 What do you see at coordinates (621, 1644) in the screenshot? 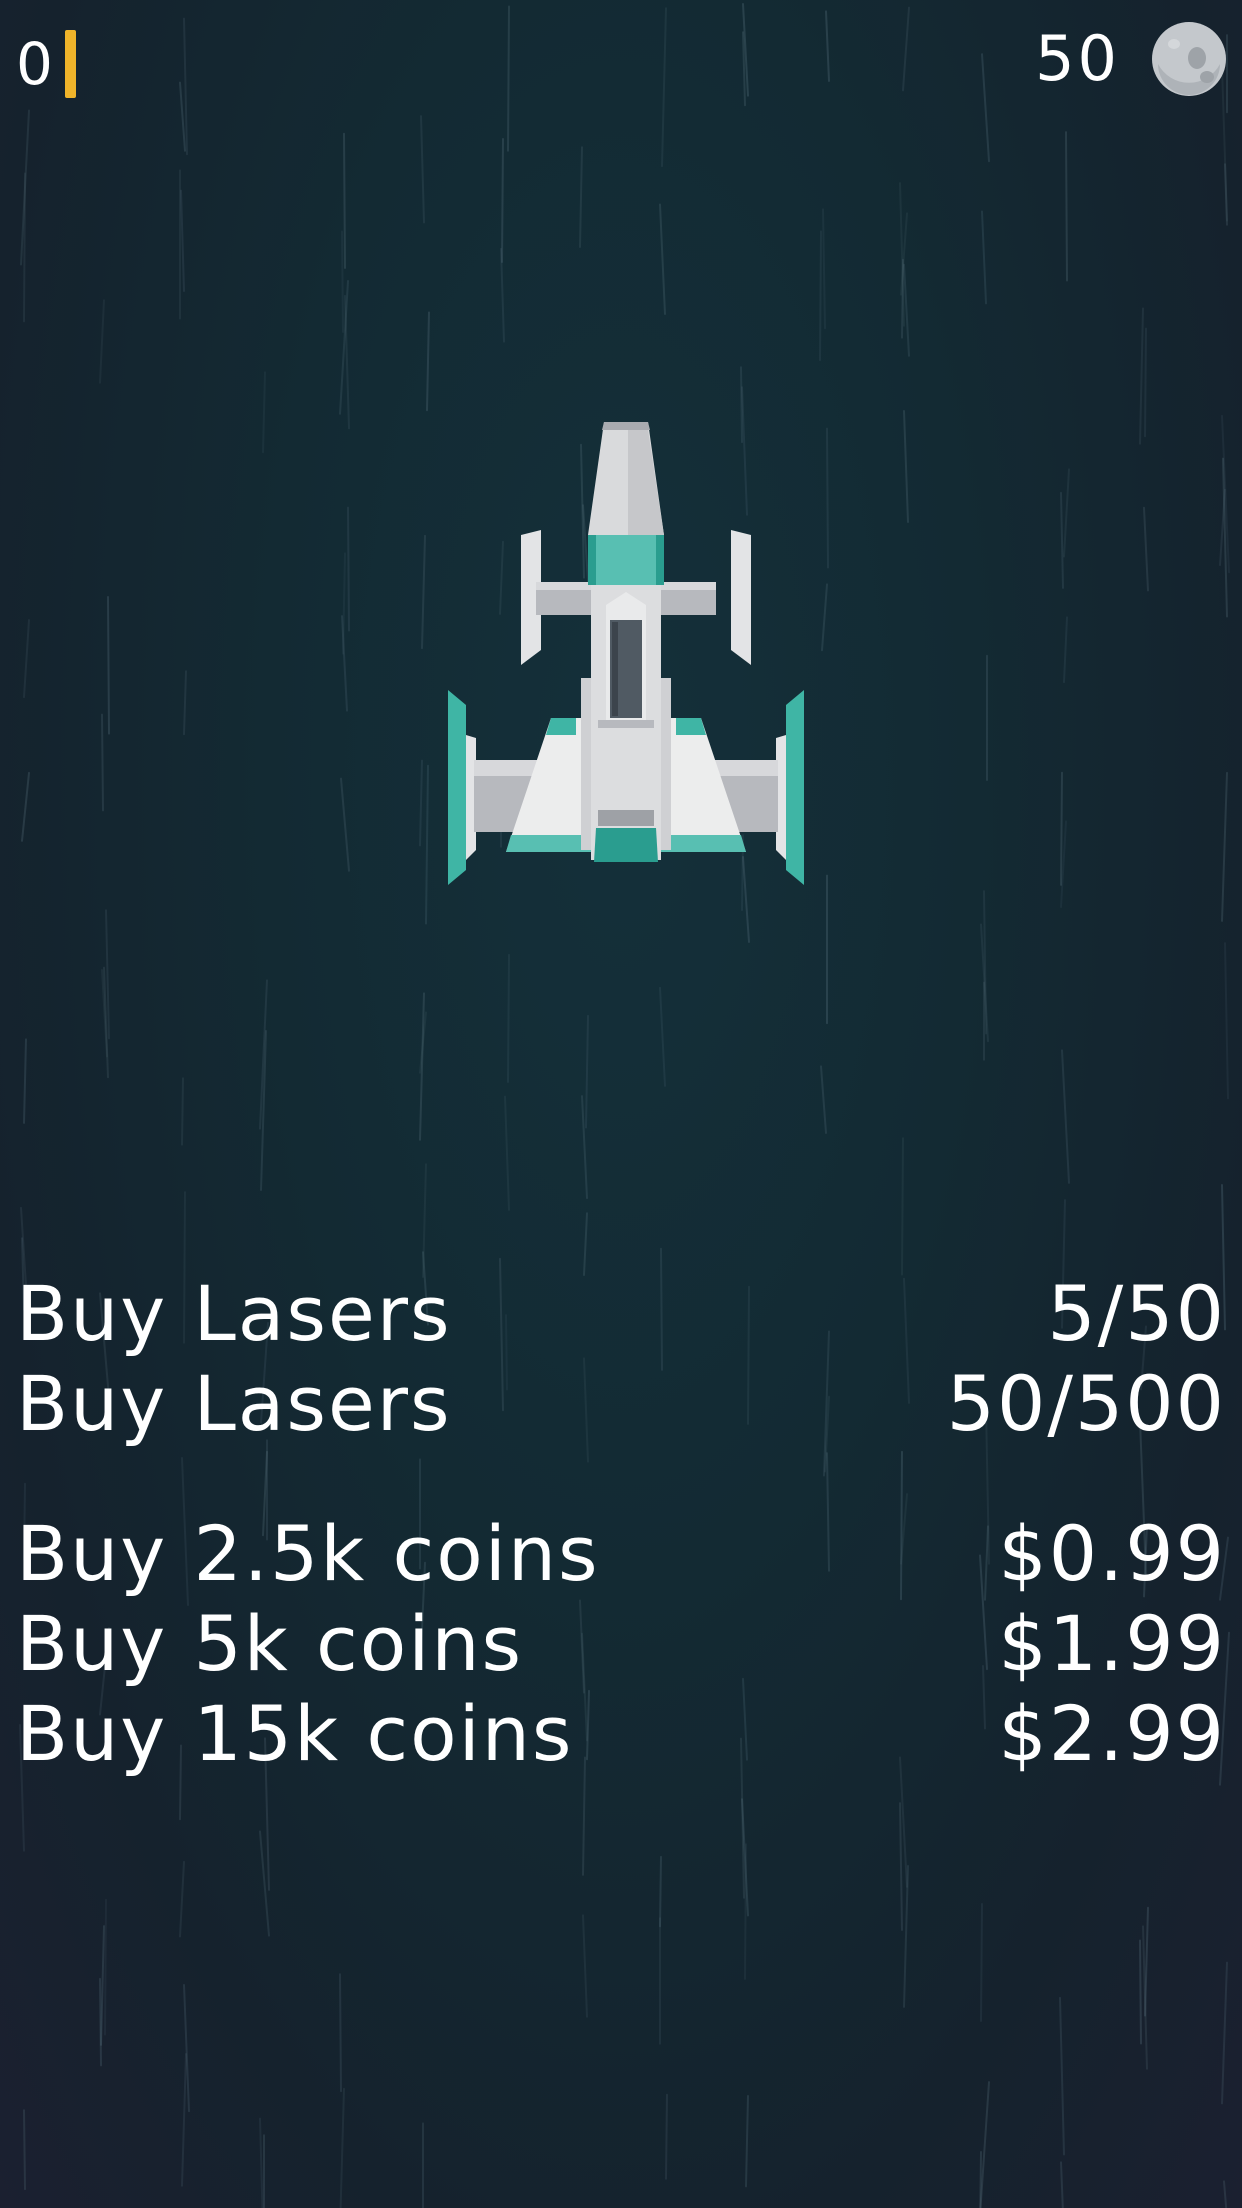
I see `buy-coins-5k-row: Buy 5k coins $1.99` at bounding box center [621, 1644].